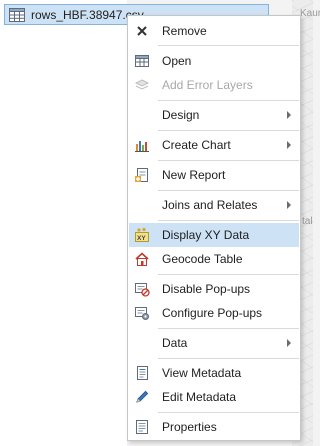 This screenshot has width=320, height=446. Describe the element at coordinates (189, 427) in the screenshot. I see `menu-item-label: Properties` at that location.